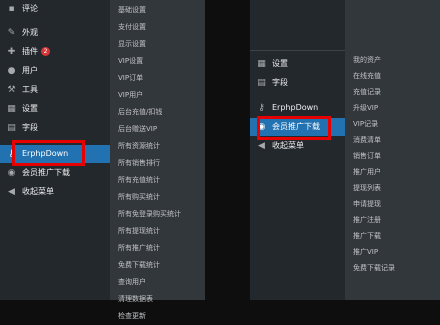 The image size is (440, 325). What do you see at coordinates (140, 112) in the screenshot?
I see `submenu-item: 后台充值/扣钱` at bounding box center [140, 112].